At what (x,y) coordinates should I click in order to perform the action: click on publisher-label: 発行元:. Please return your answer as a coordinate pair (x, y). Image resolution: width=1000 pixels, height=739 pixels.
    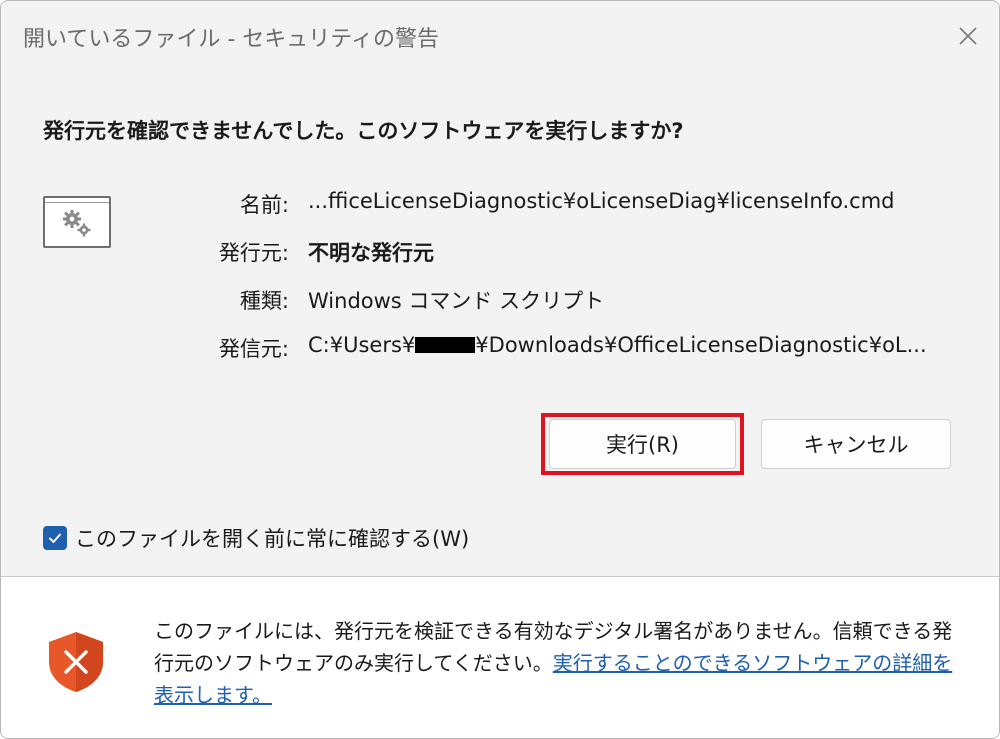
    Looking at the image, I should click on (253, 253).